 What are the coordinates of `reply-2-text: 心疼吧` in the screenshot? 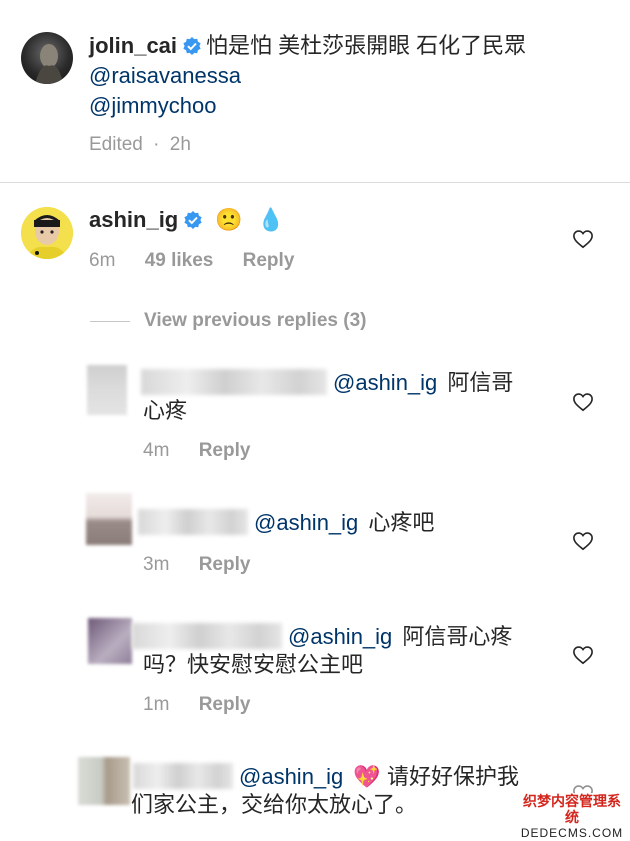 It's located at (401, 522).